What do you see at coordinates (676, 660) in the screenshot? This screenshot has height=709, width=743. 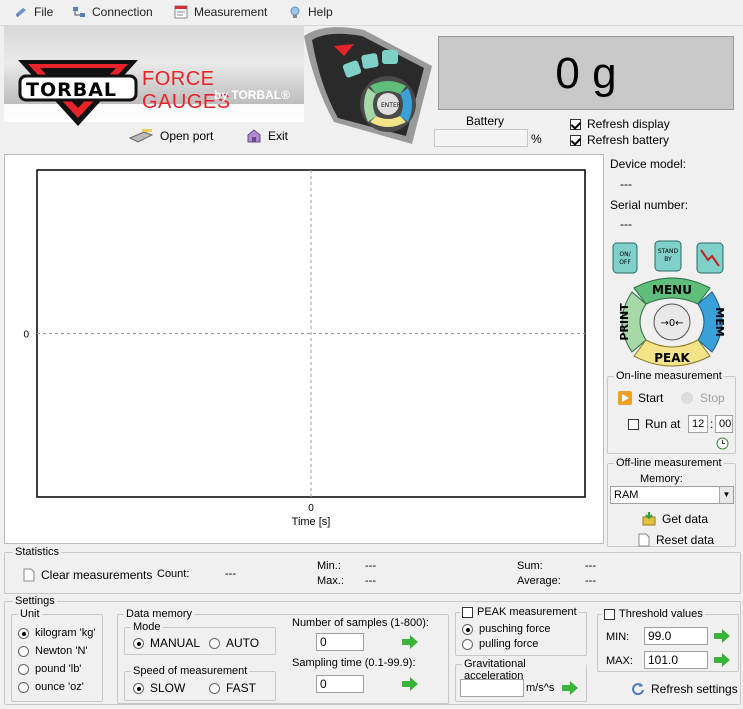 I see `threshold-max-input: 101.0` at bounding box center [676, 660].